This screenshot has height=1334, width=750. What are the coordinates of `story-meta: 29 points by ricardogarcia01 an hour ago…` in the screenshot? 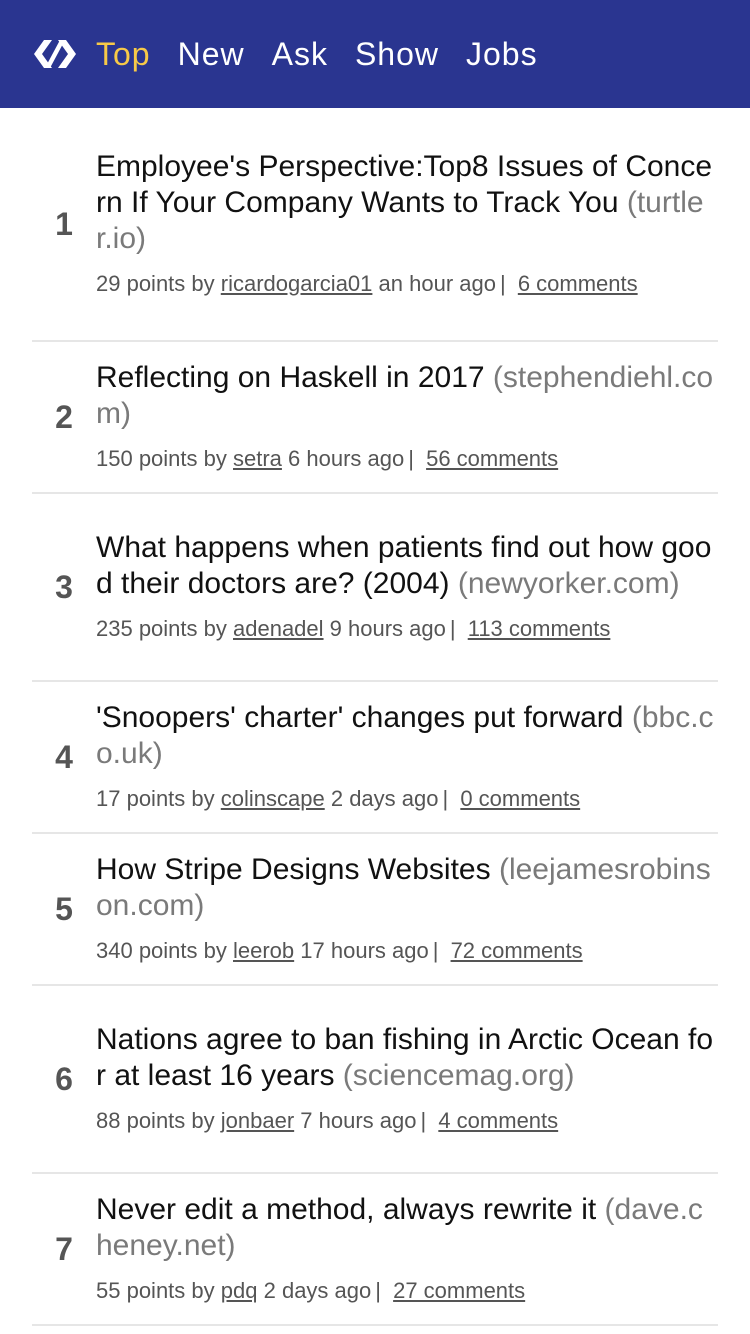 It's located at (367, 283).